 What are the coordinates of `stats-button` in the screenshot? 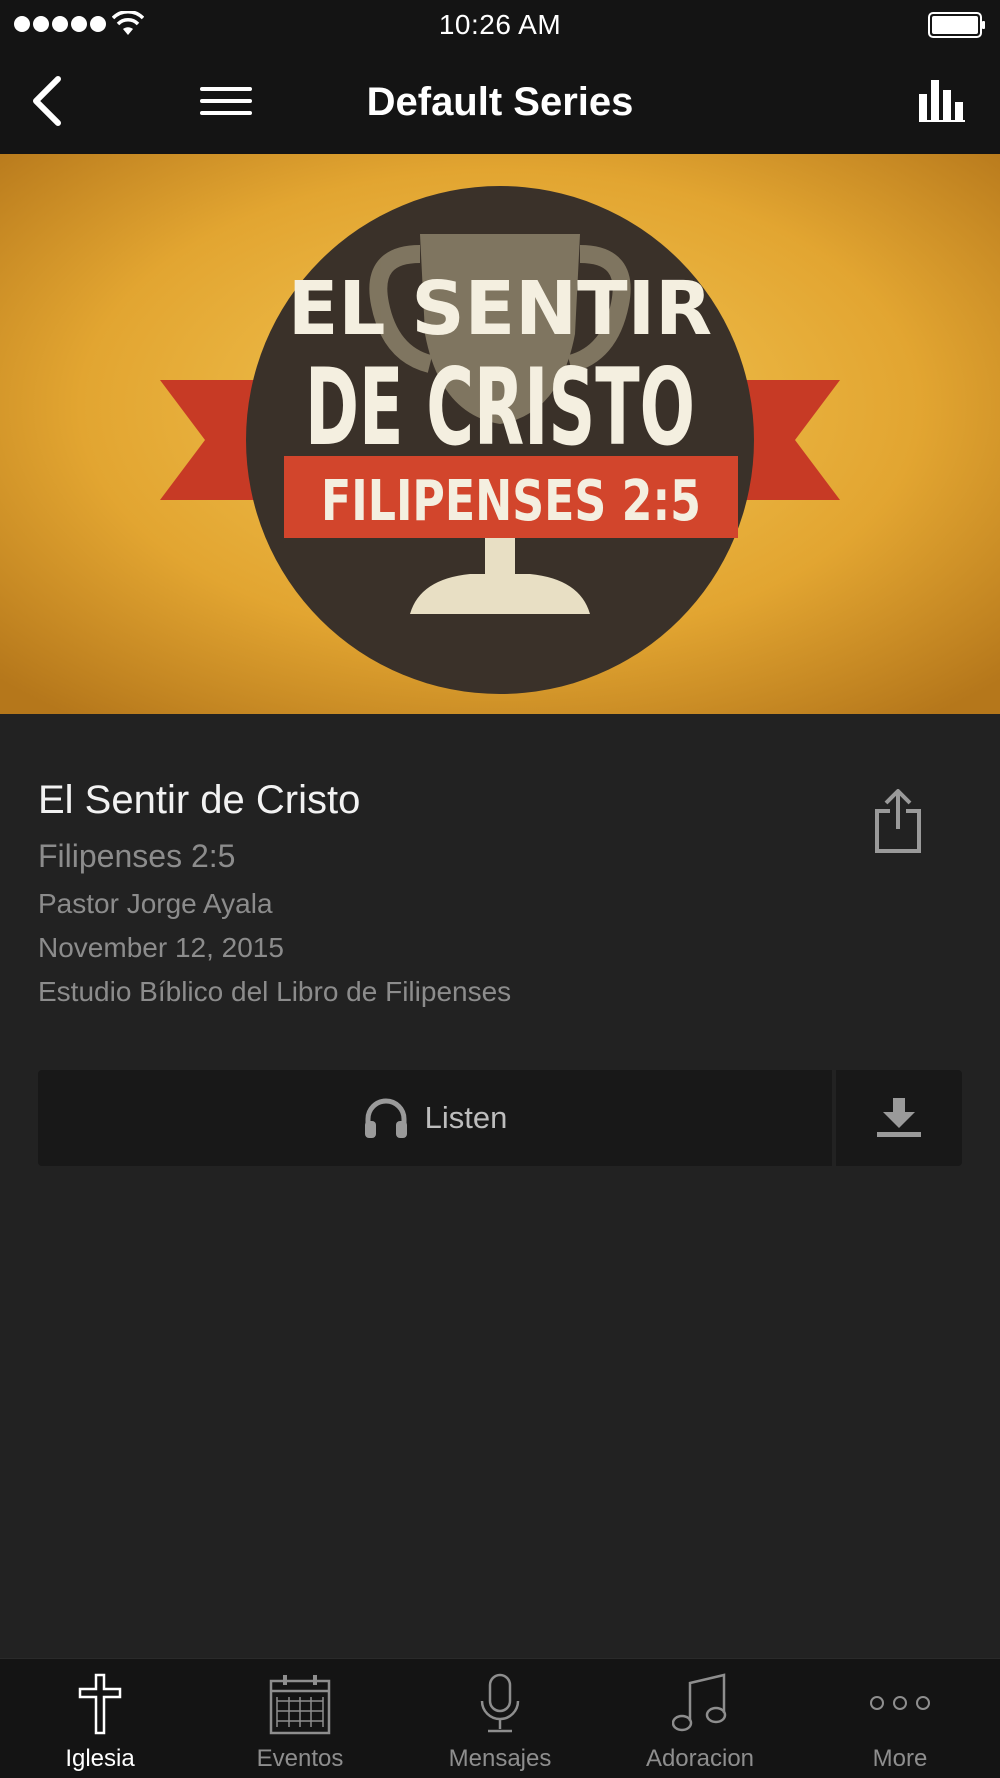 It's located at (942, 101).